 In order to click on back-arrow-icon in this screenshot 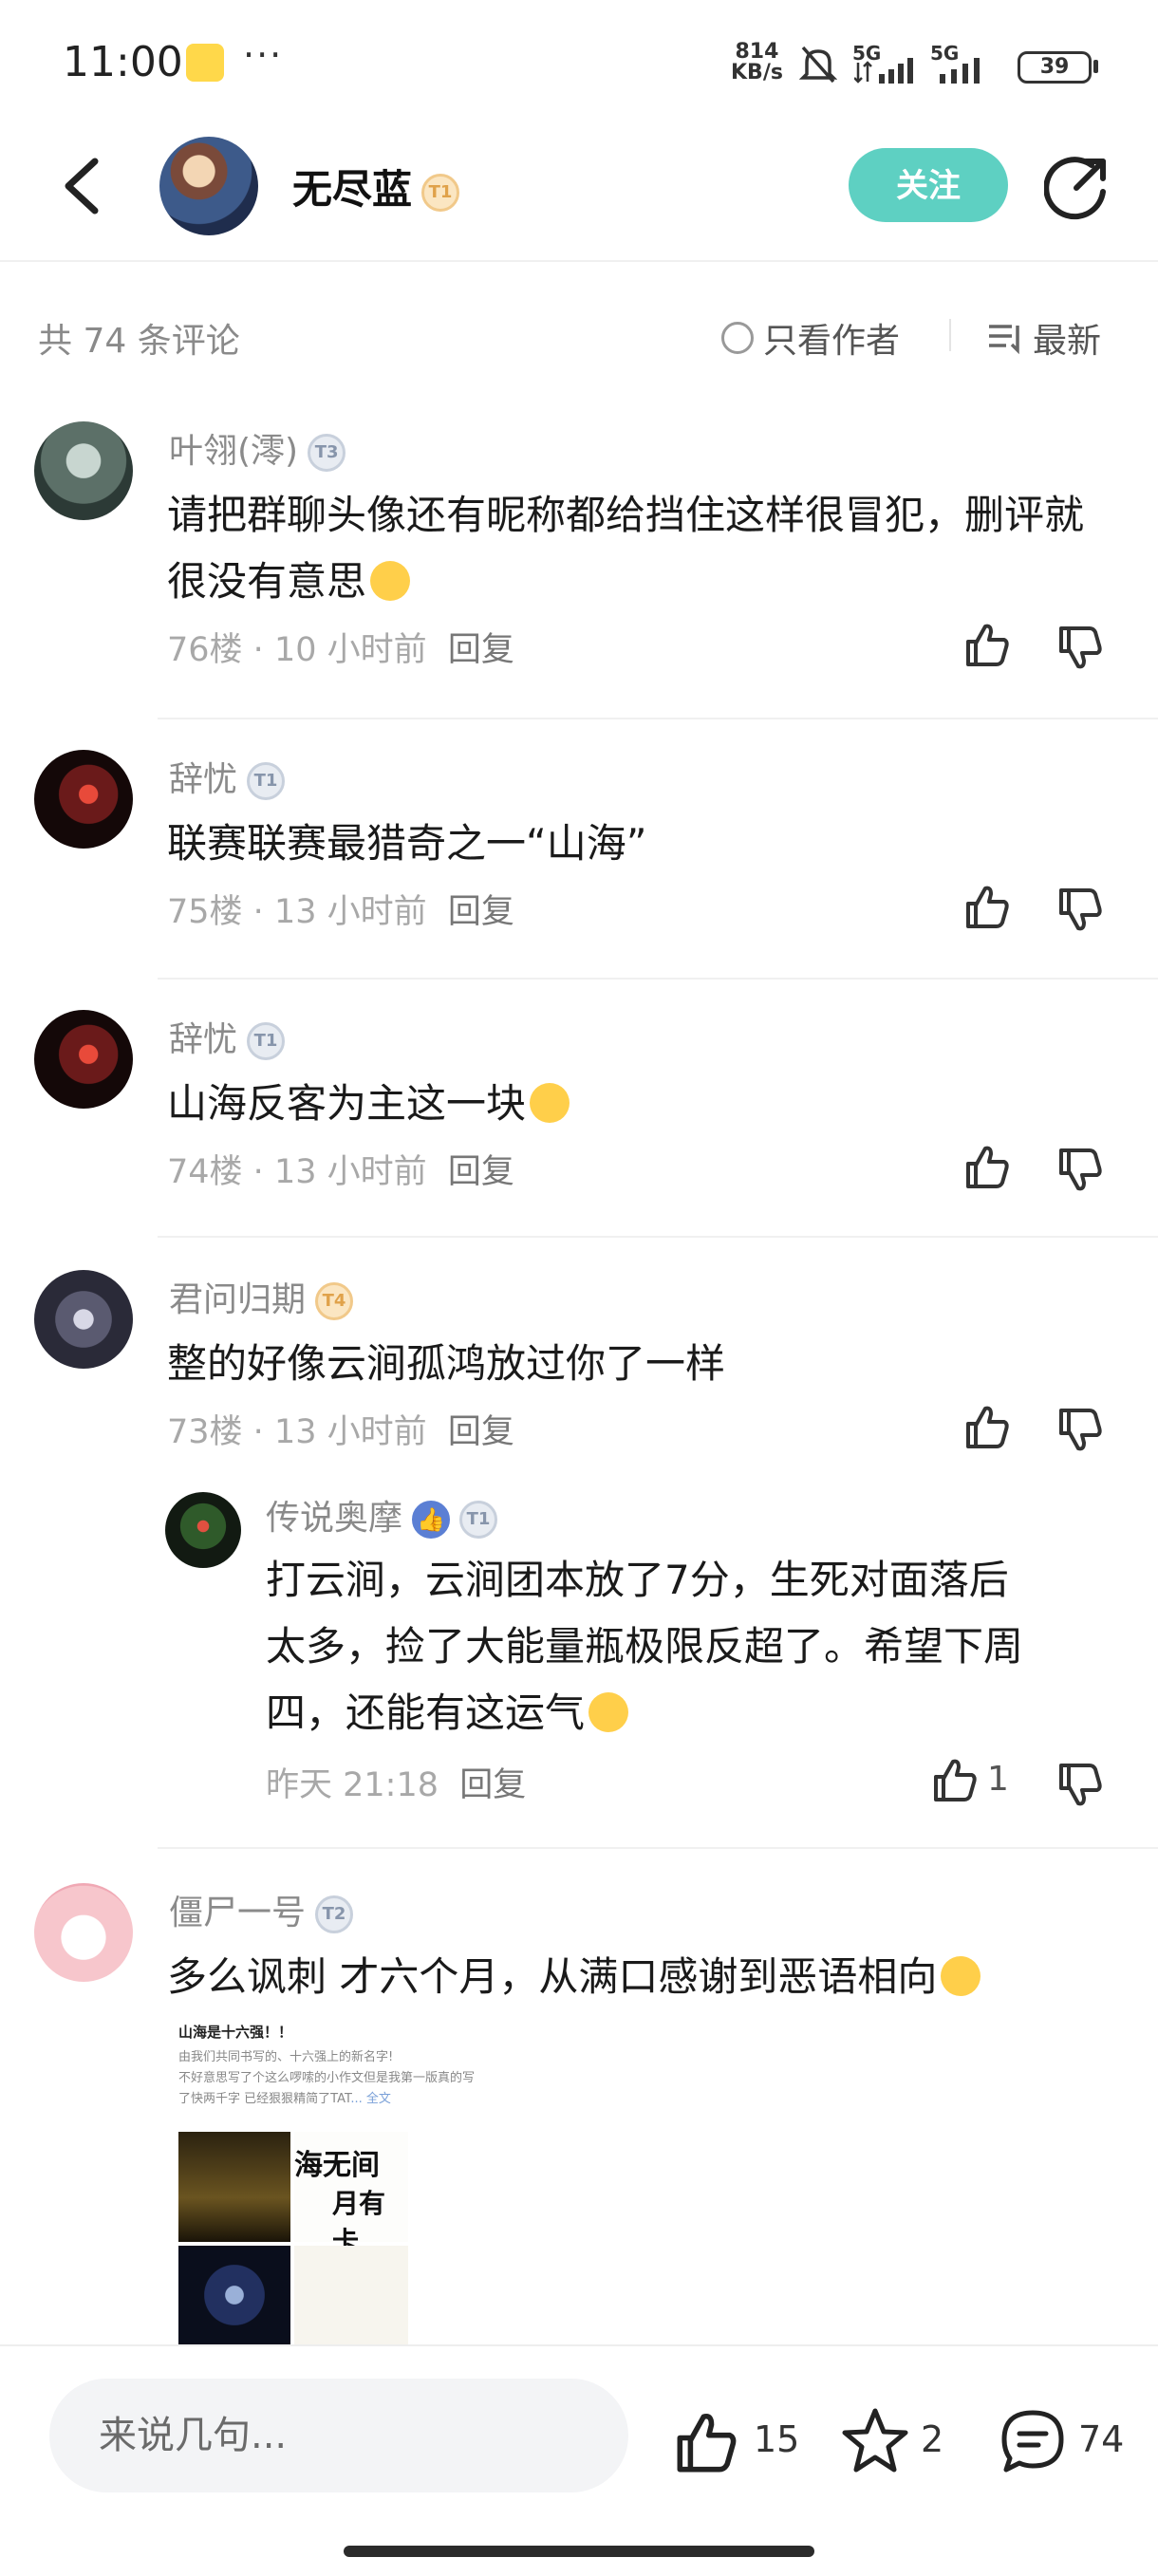, I will do `click(80, 186)`.